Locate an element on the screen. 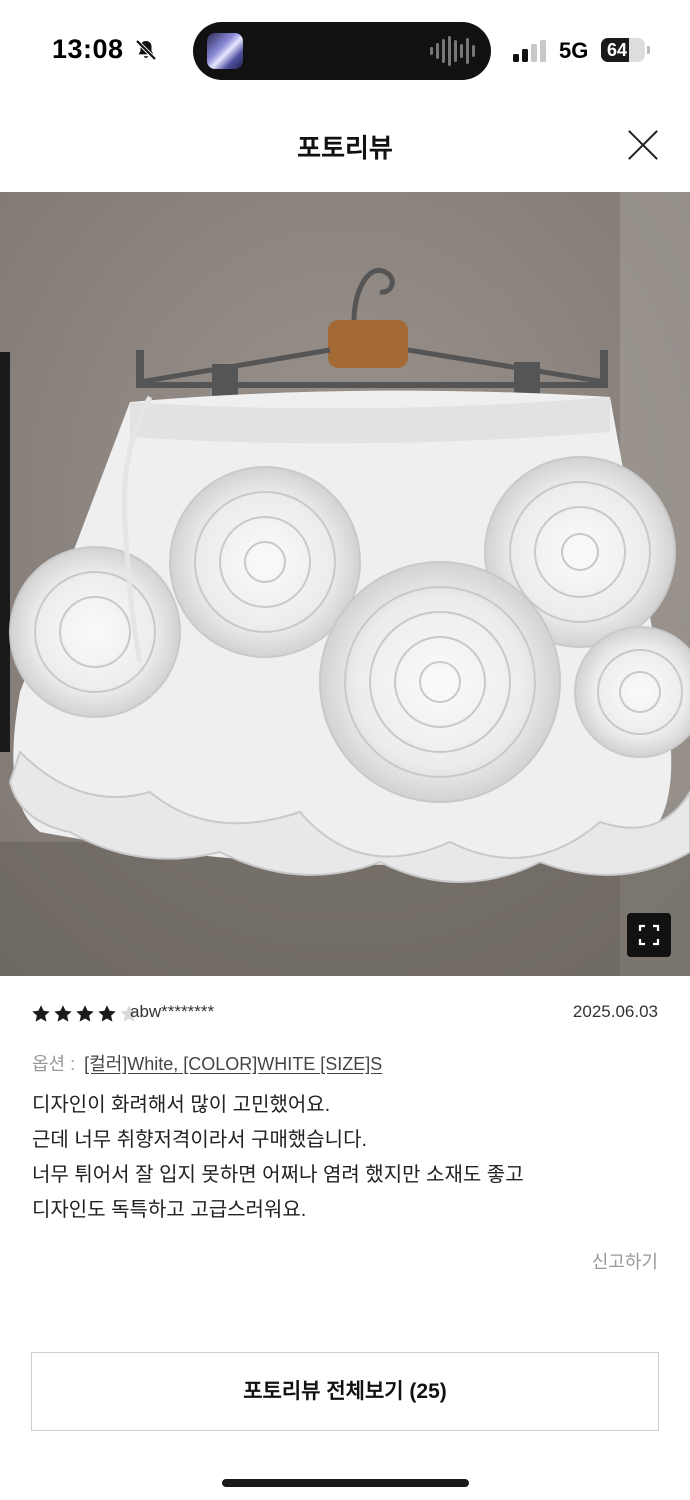 This screenshot has width=690, height=1500. expand-icon is located at coordinates (649, 935).